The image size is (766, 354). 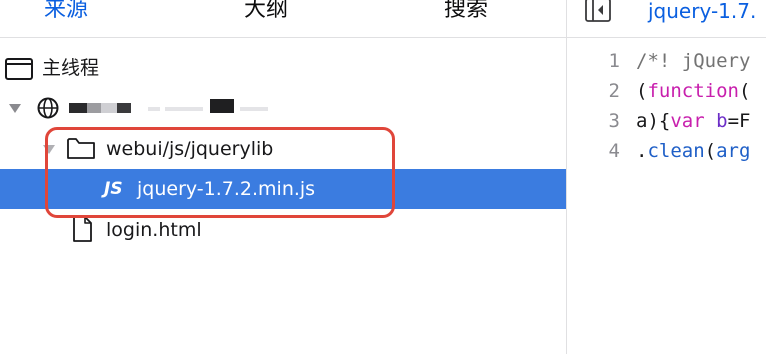 What do you see at coordinates (66, 13) in the screenshot?
I see `tab-sources: 来源` at bounding box center [66, 13].